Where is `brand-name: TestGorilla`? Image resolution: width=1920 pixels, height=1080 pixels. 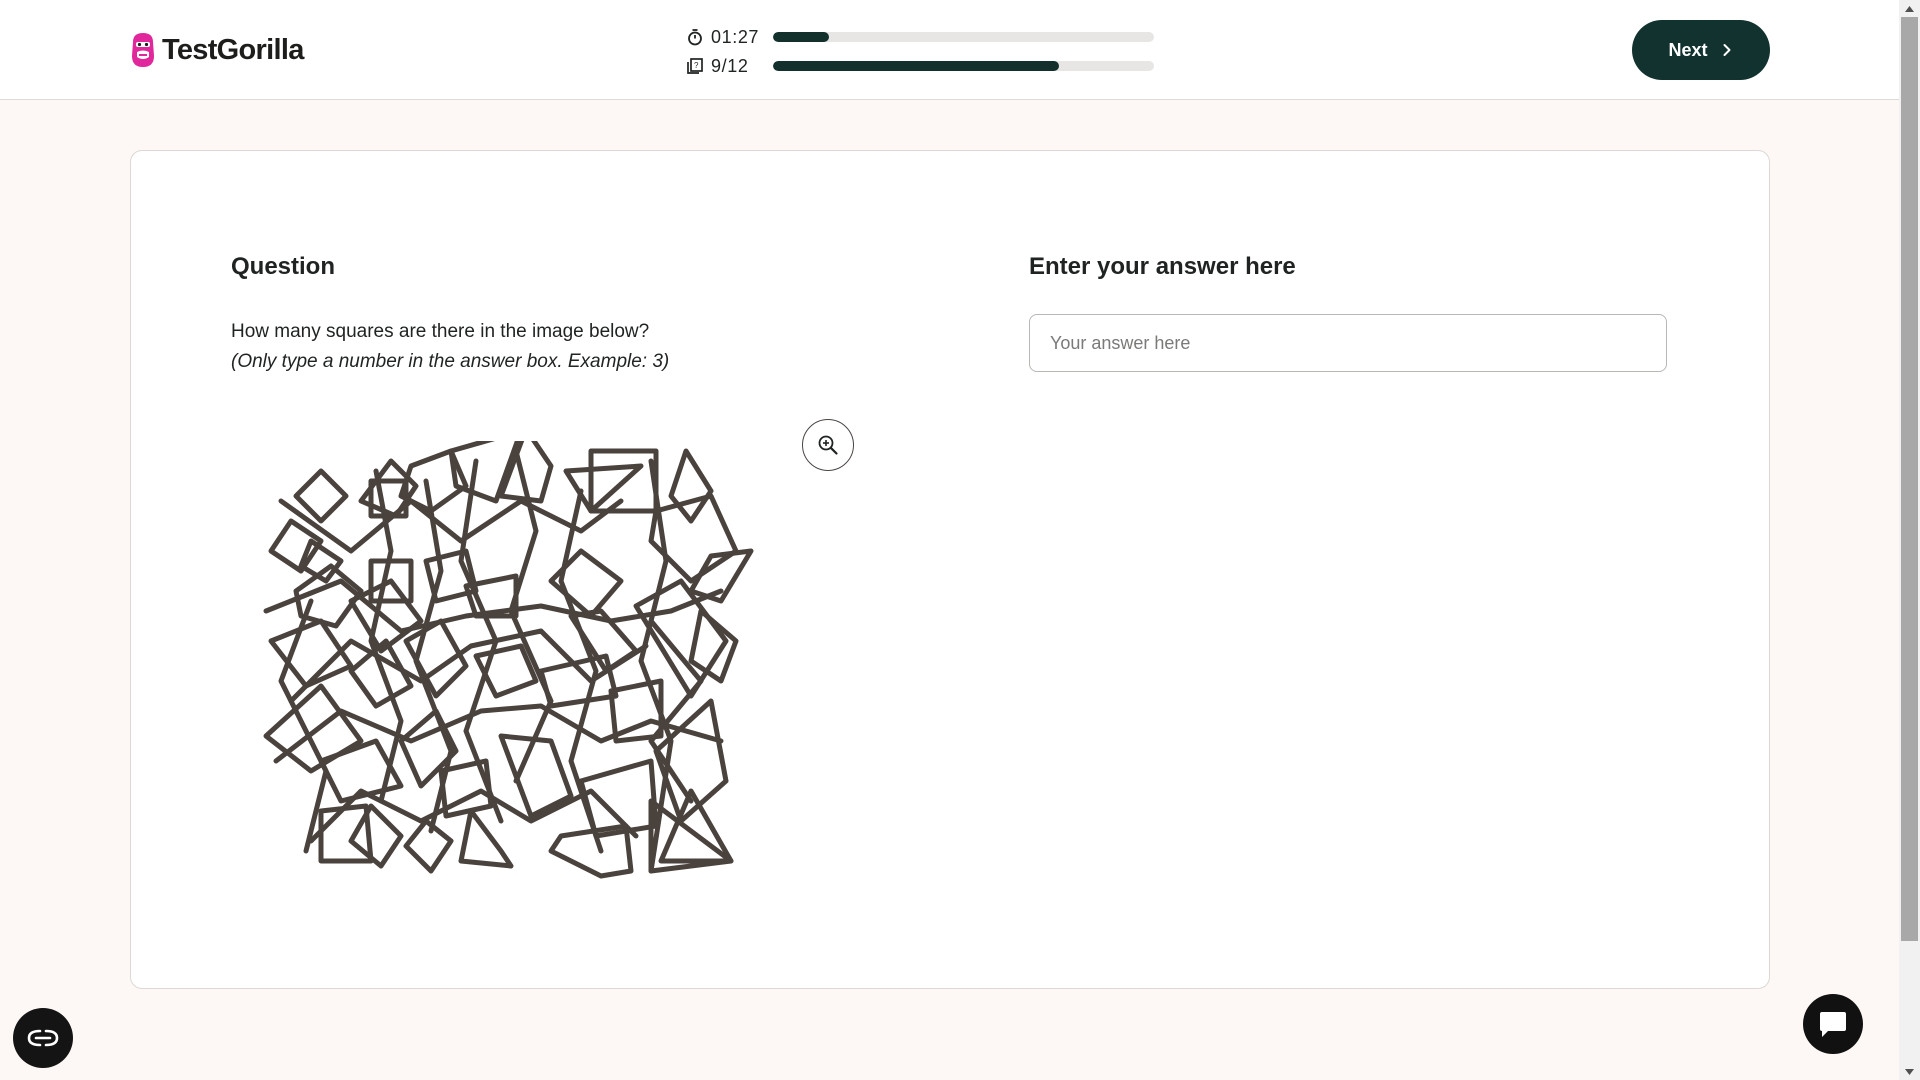 brand-name: TestGorilla is located at coordinates (233, 49).